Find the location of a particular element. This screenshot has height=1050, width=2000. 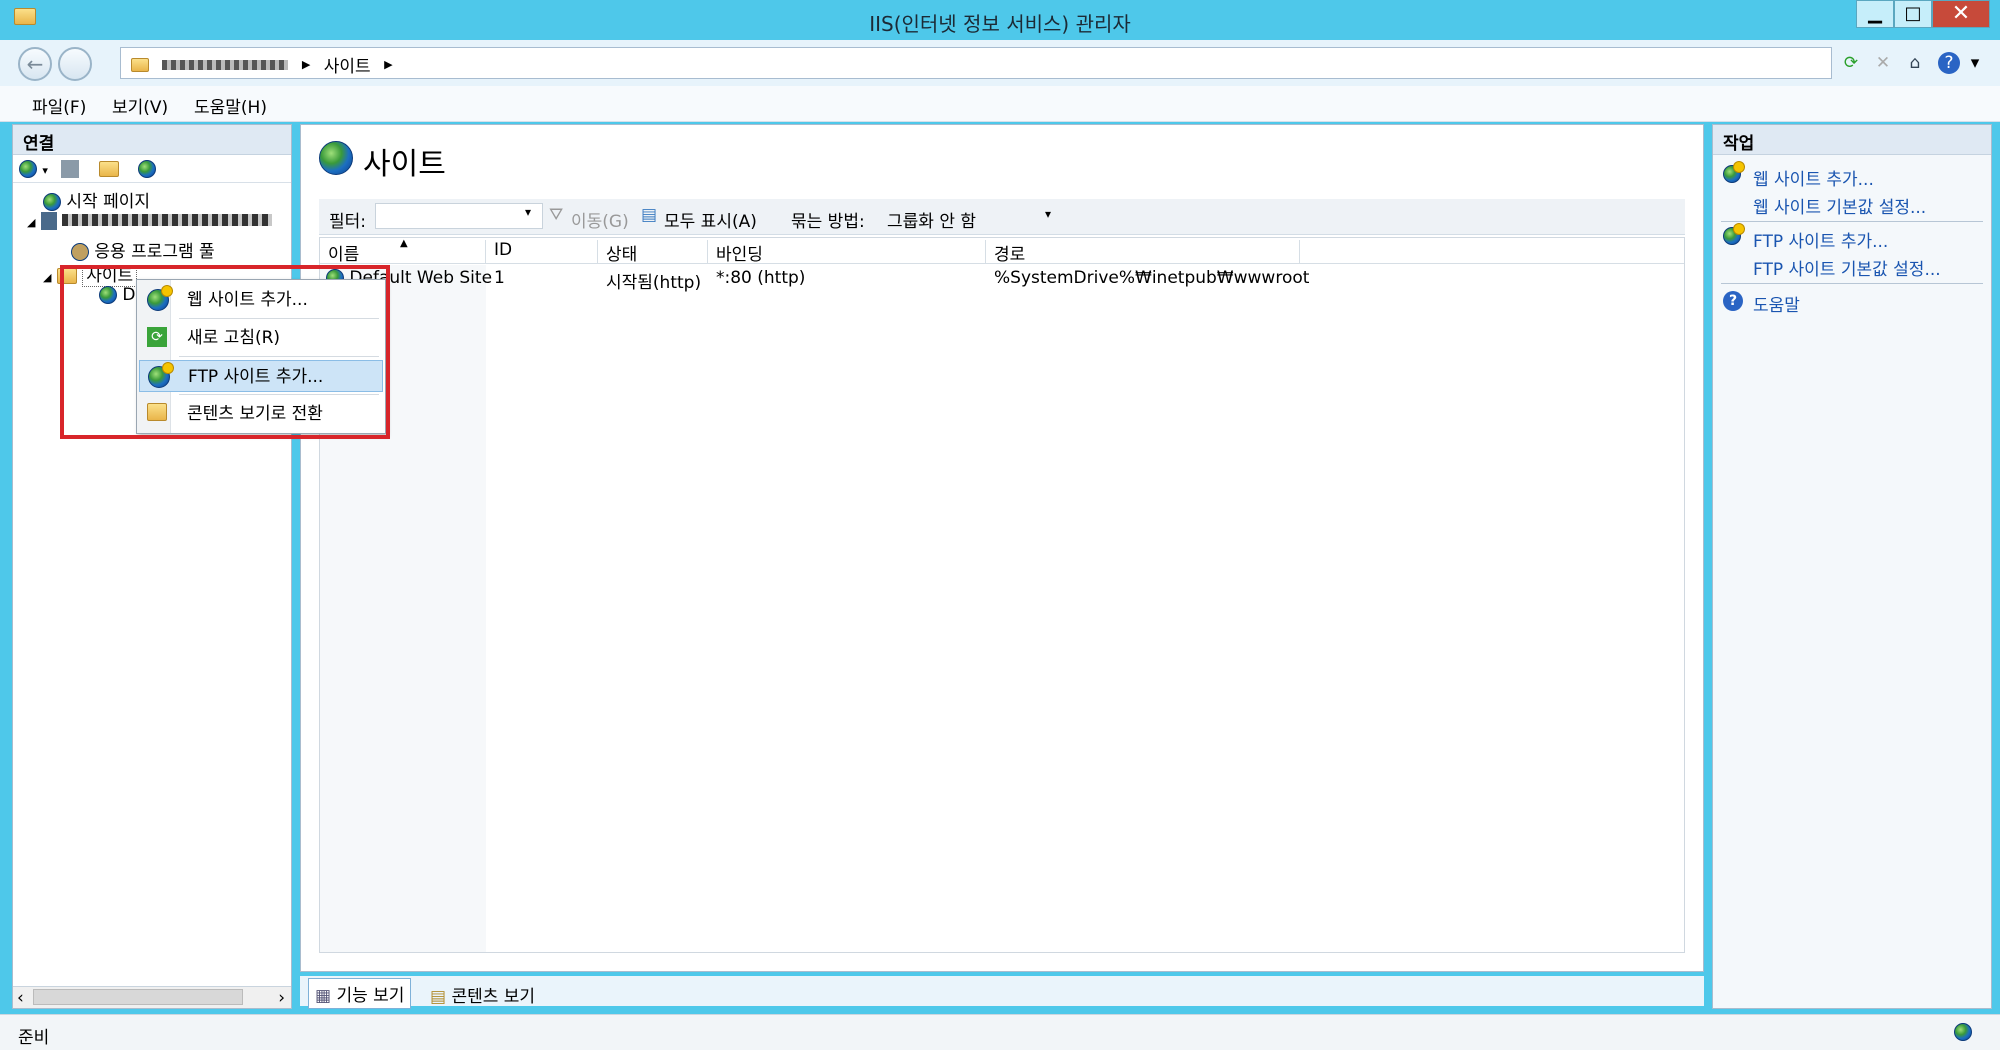

connection-status-icon is located at coordinates (1963, 1032).